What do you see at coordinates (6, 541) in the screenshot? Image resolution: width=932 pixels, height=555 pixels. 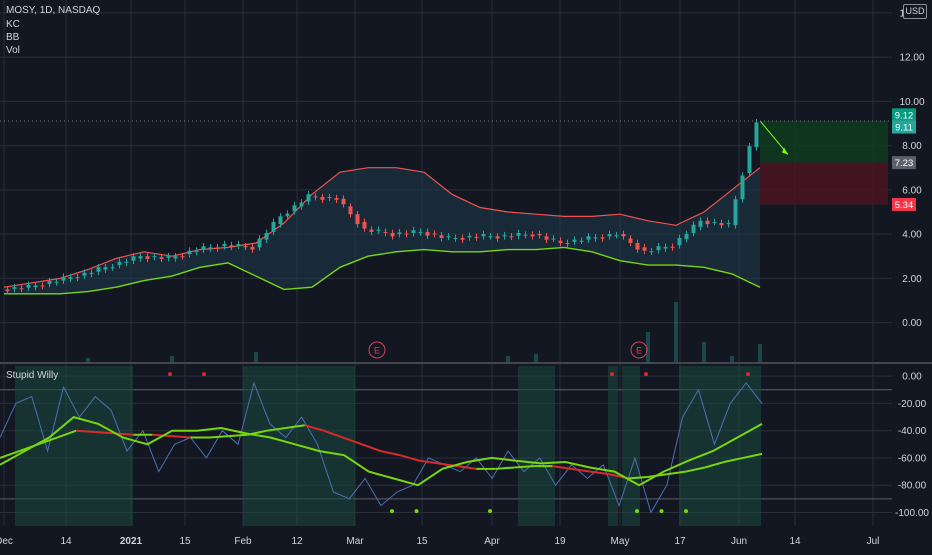 I see `x-tick-label: Dec` at bounding box center [6, 541].